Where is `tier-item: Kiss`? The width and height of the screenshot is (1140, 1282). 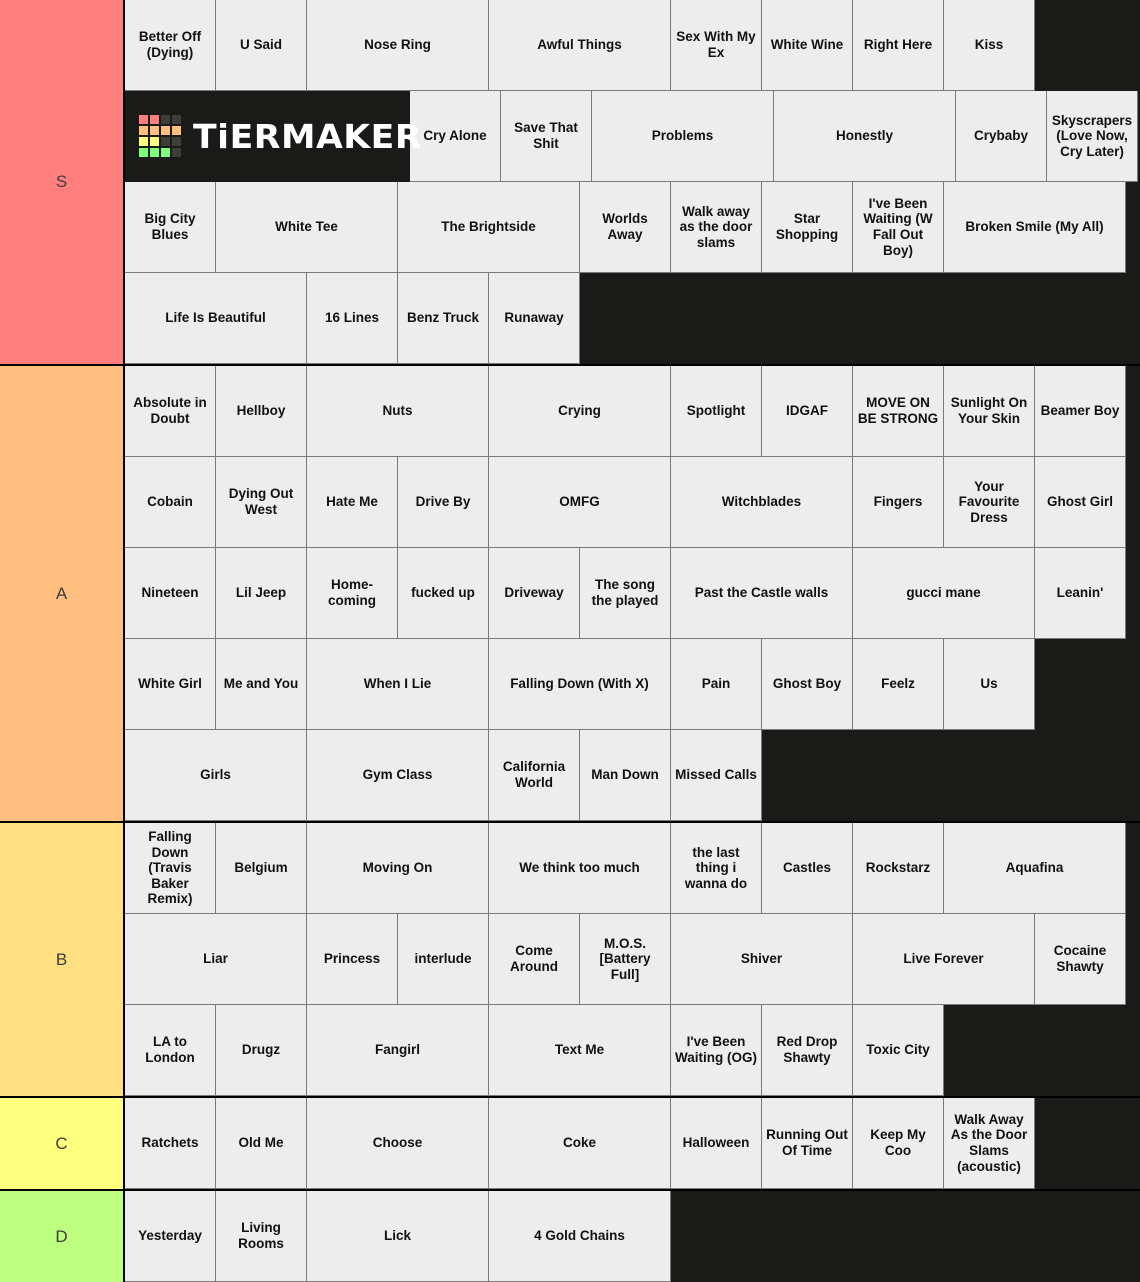
tier-item: Kiss is located at coordinates (989, 45).